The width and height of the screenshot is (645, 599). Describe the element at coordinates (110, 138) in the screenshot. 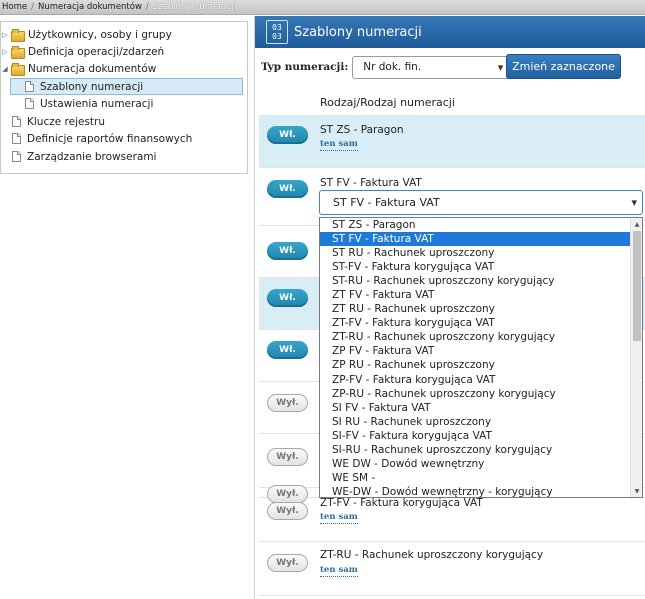

I see `tree-item-label: Definicje raportów finansowych` at that location.